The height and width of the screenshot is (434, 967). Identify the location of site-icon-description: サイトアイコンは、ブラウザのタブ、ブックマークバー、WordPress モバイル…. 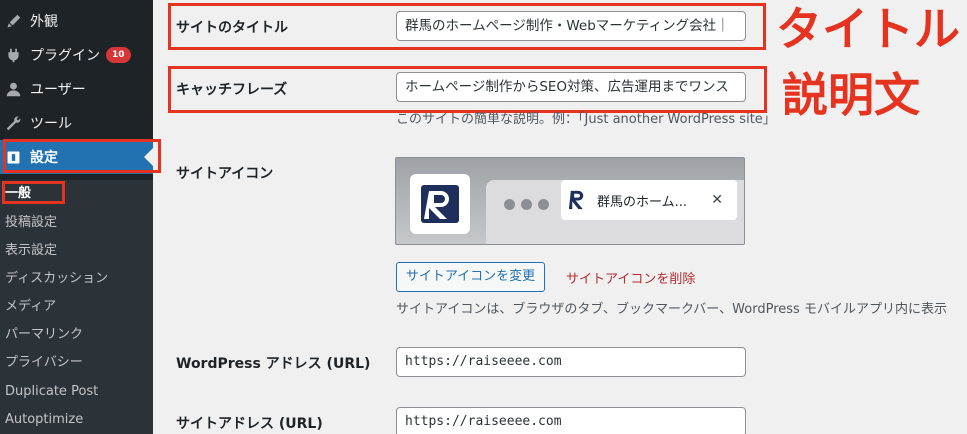
(671, 309).